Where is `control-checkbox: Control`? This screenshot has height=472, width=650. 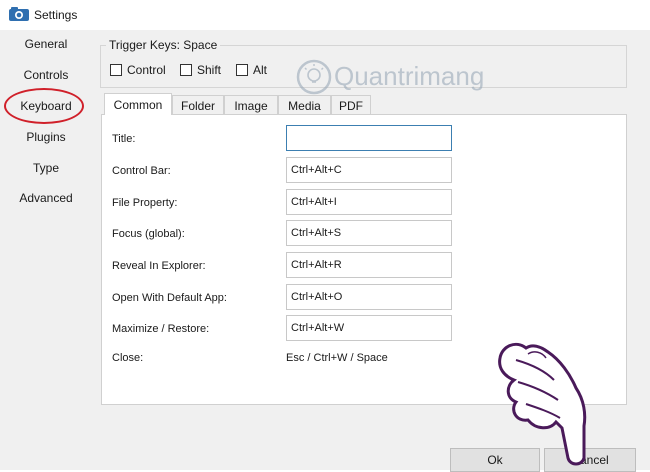 control-checkbox: Control is located at coordinates (138, 70).